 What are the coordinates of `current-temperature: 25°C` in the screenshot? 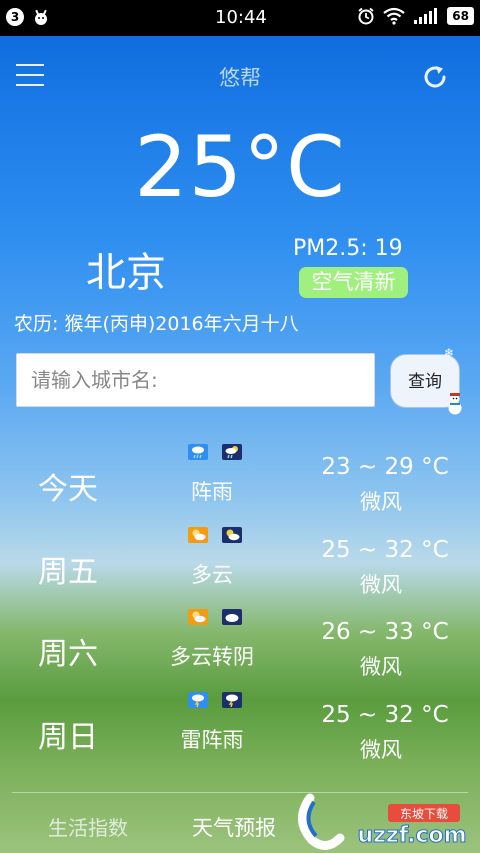 It's located at (240, 167).